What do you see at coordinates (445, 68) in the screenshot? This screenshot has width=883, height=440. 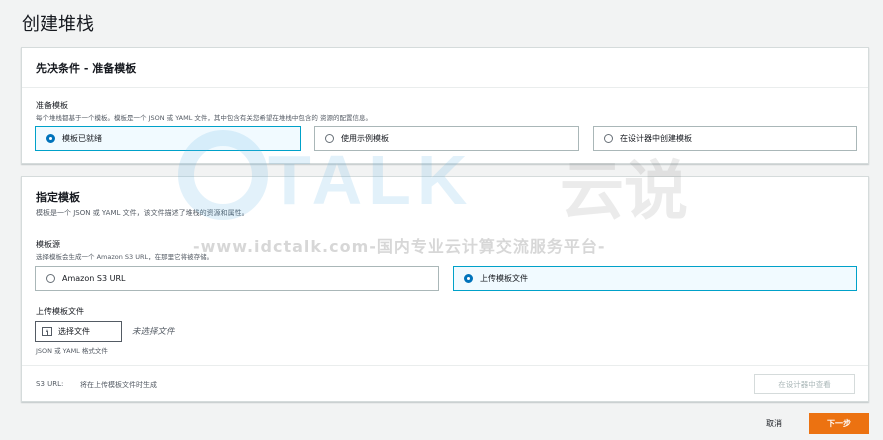 I see `prerequisite-header: 先决条件 - 准备模板` at bounding box center [445, 68].